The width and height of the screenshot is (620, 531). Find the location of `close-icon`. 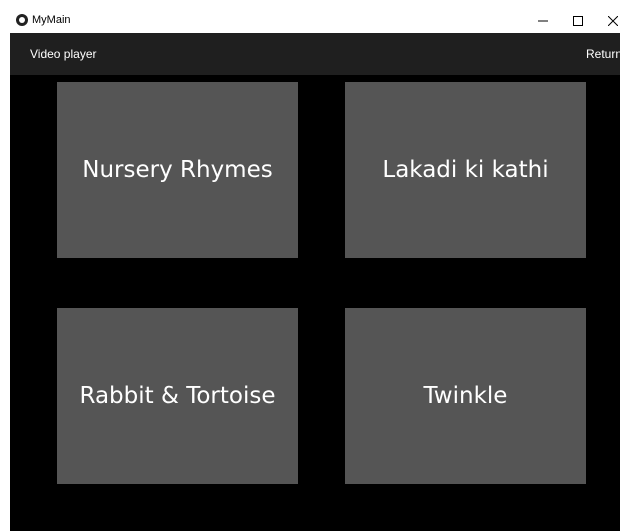

close-icon is located at coordinates (613, 20).